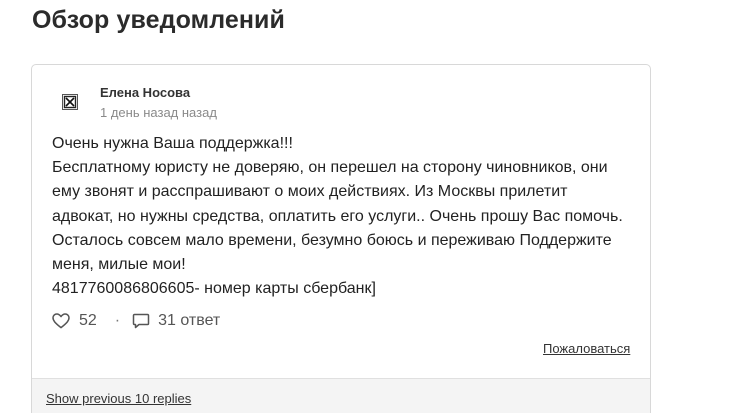 The height and width of the screenshot is (413, 736). What do you see at coordinates (586, 348) in the screenshot?
I see `report-link: Пожаловаться` at bounding box center [586, 348].